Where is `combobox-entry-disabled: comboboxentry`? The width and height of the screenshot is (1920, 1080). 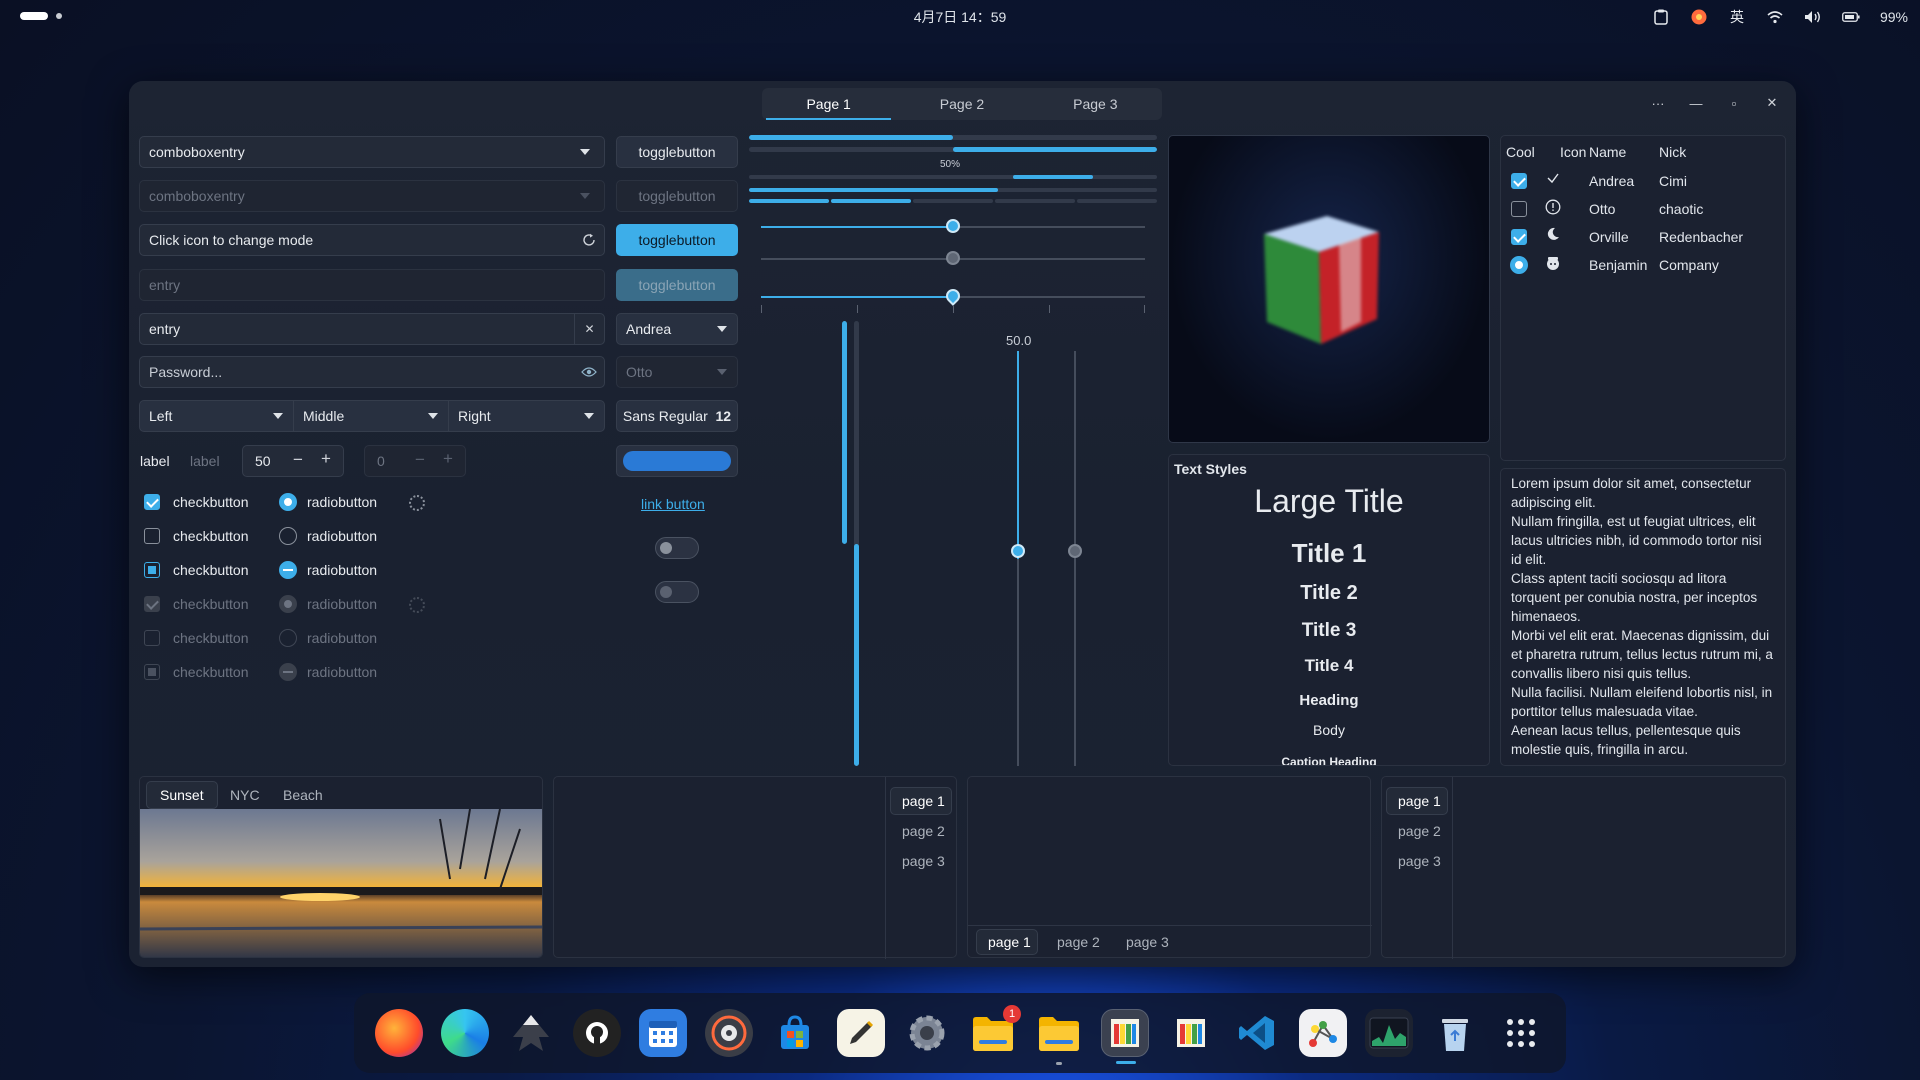
combobox-entry-disabled: comboboxentry is located at coordinates (372, 196).